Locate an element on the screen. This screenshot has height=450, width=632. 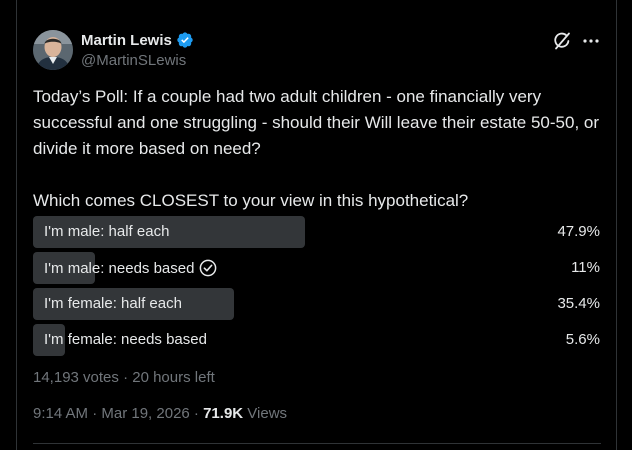
profile-photo-icon is located at coordinates (53, 50).